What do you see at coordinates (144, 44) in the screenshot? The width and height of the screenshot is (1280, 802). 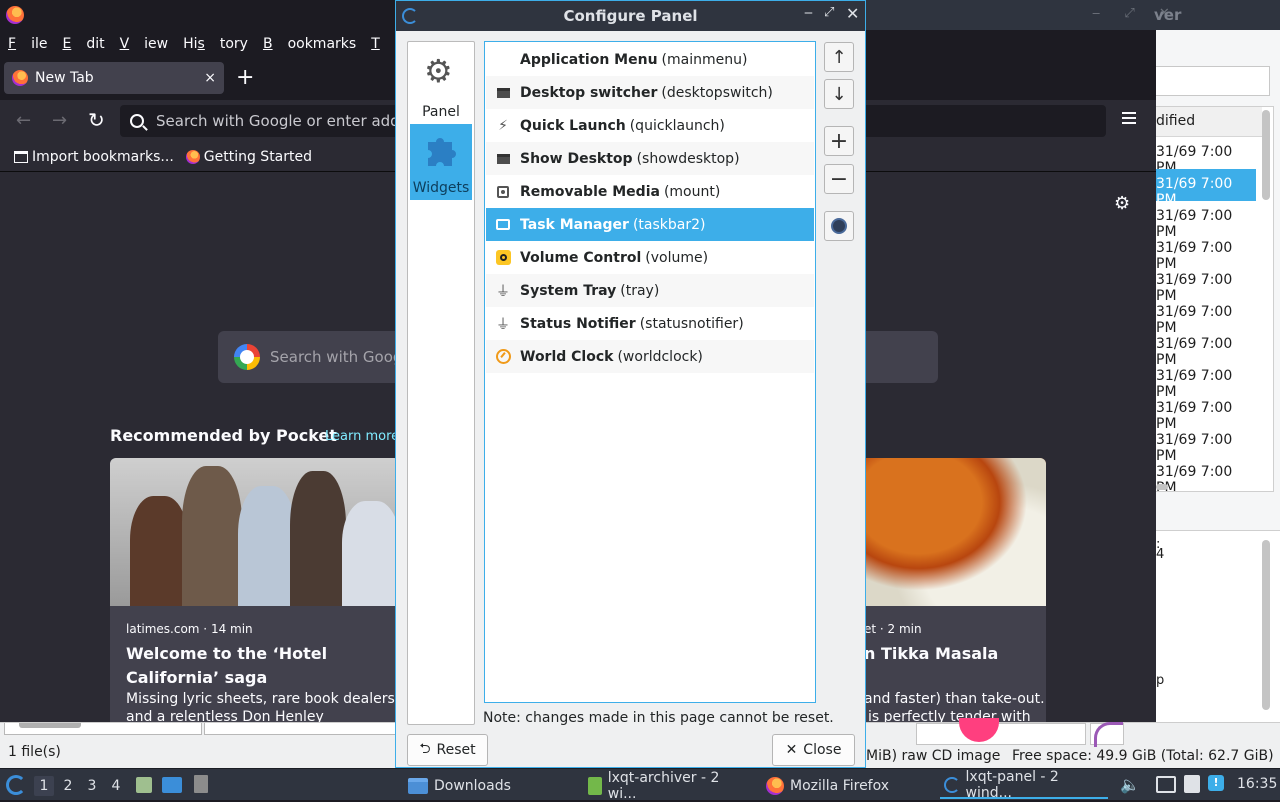 I see `menu-view: View` at bounding box center [144, 44].